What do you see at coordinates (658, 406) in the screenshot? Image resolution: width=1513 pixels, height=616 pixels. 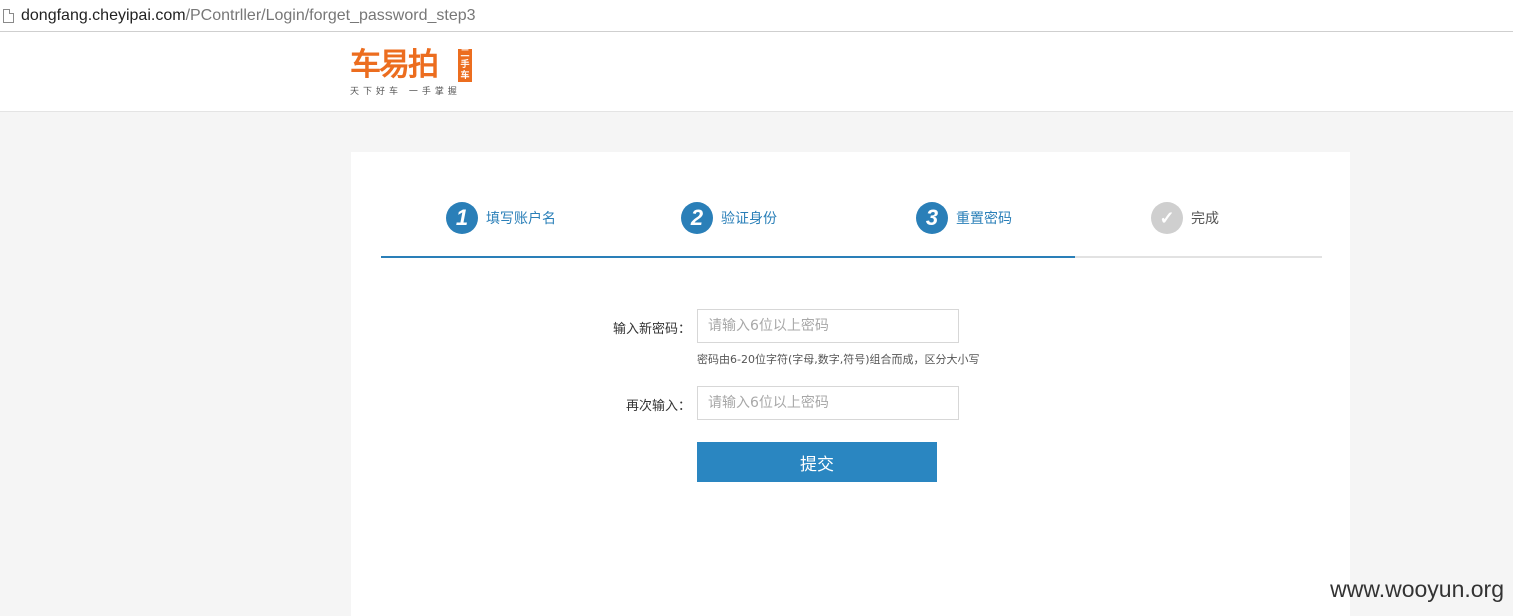 I see `confirm-password-label: 再次输入：` at bounding box center [658, 406].